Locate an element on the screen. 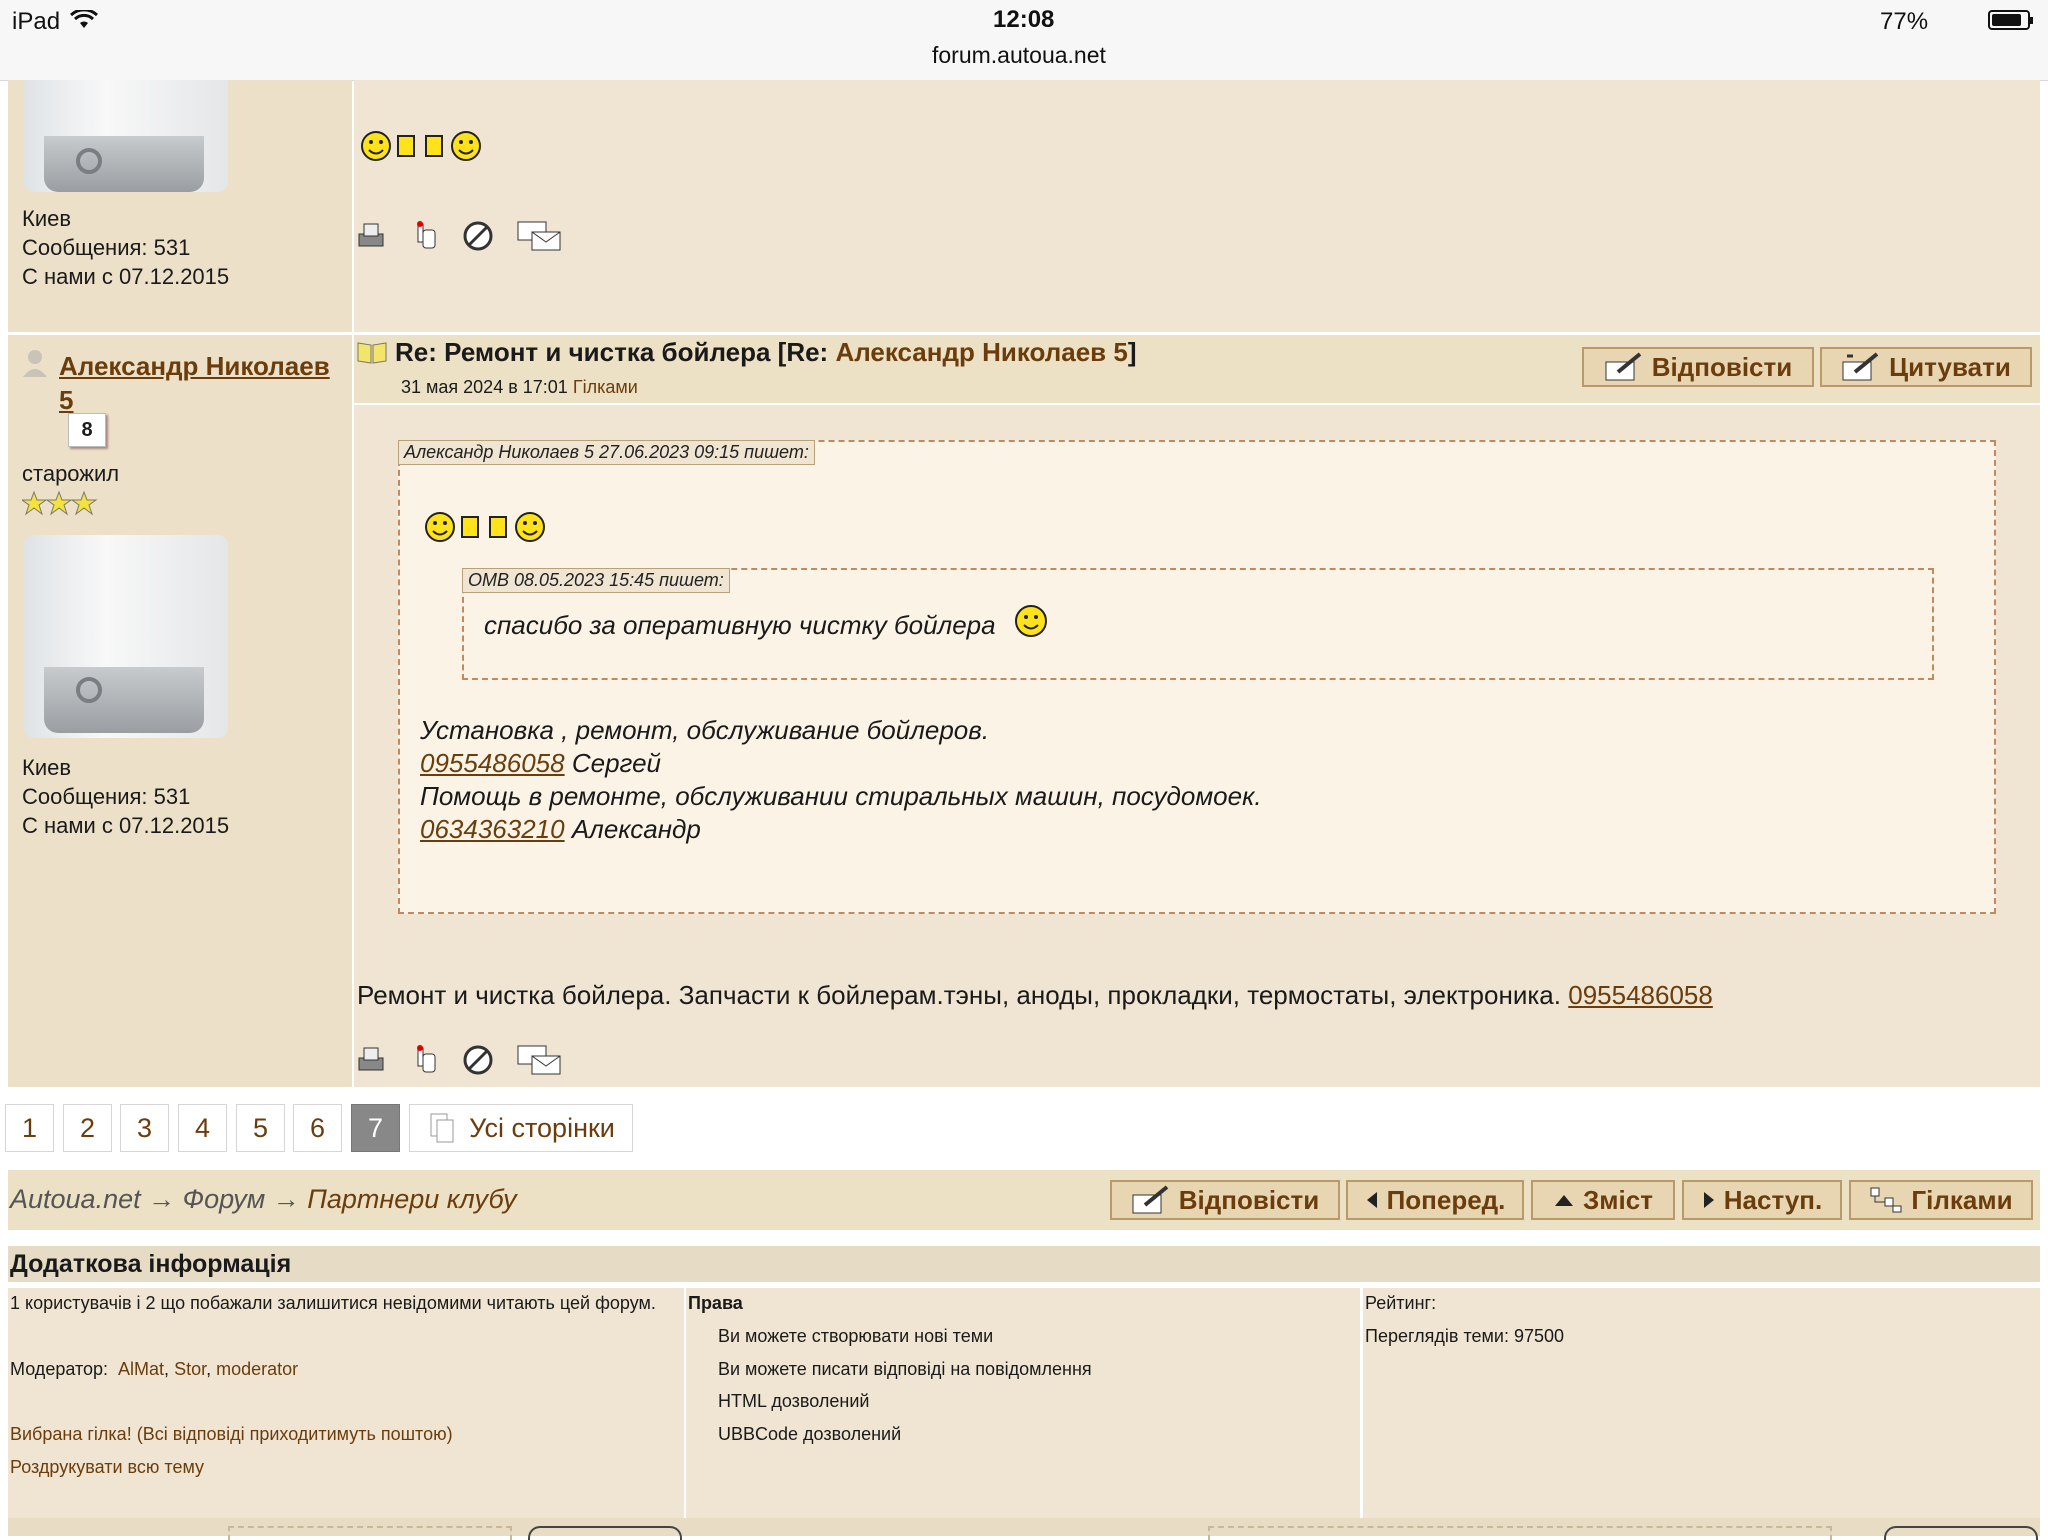  author-messages: Сообщения: 531 is located at coordinates (106, 796).